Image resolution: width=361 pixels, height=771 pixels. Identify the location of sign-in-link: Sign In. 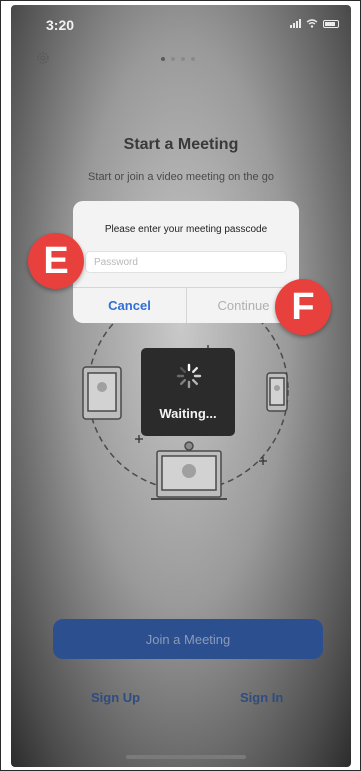
(261, 697).